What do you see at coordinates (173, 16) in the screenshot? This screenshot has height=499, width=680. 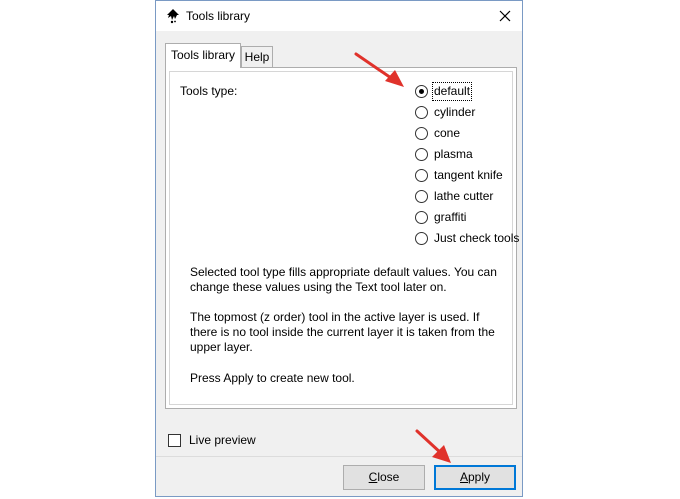 I see `inkscape-logo-icon` at bounding box center [173, 16].